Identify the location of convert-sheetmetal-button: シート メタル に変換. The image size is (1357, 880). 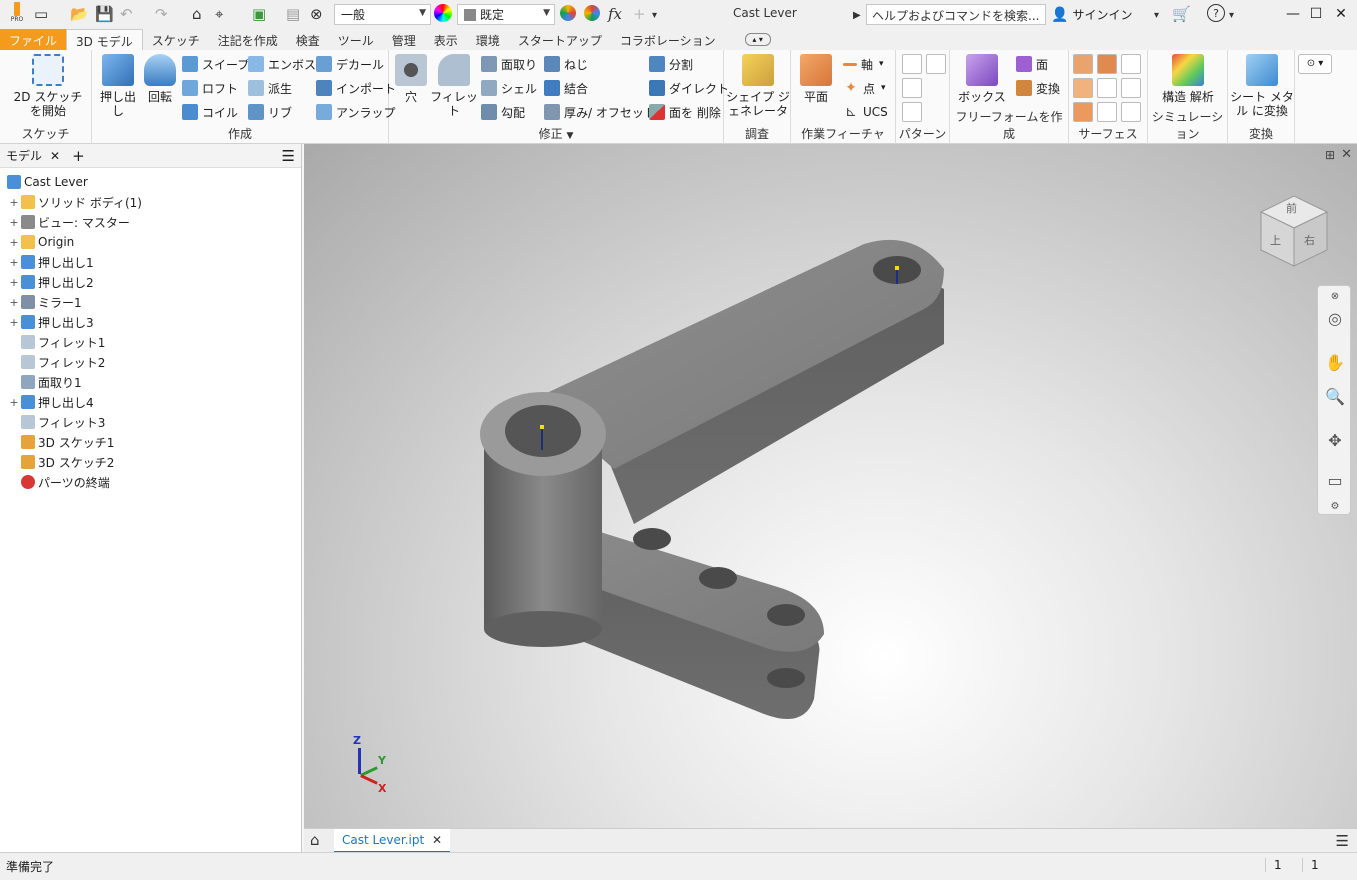
(1262, 86).